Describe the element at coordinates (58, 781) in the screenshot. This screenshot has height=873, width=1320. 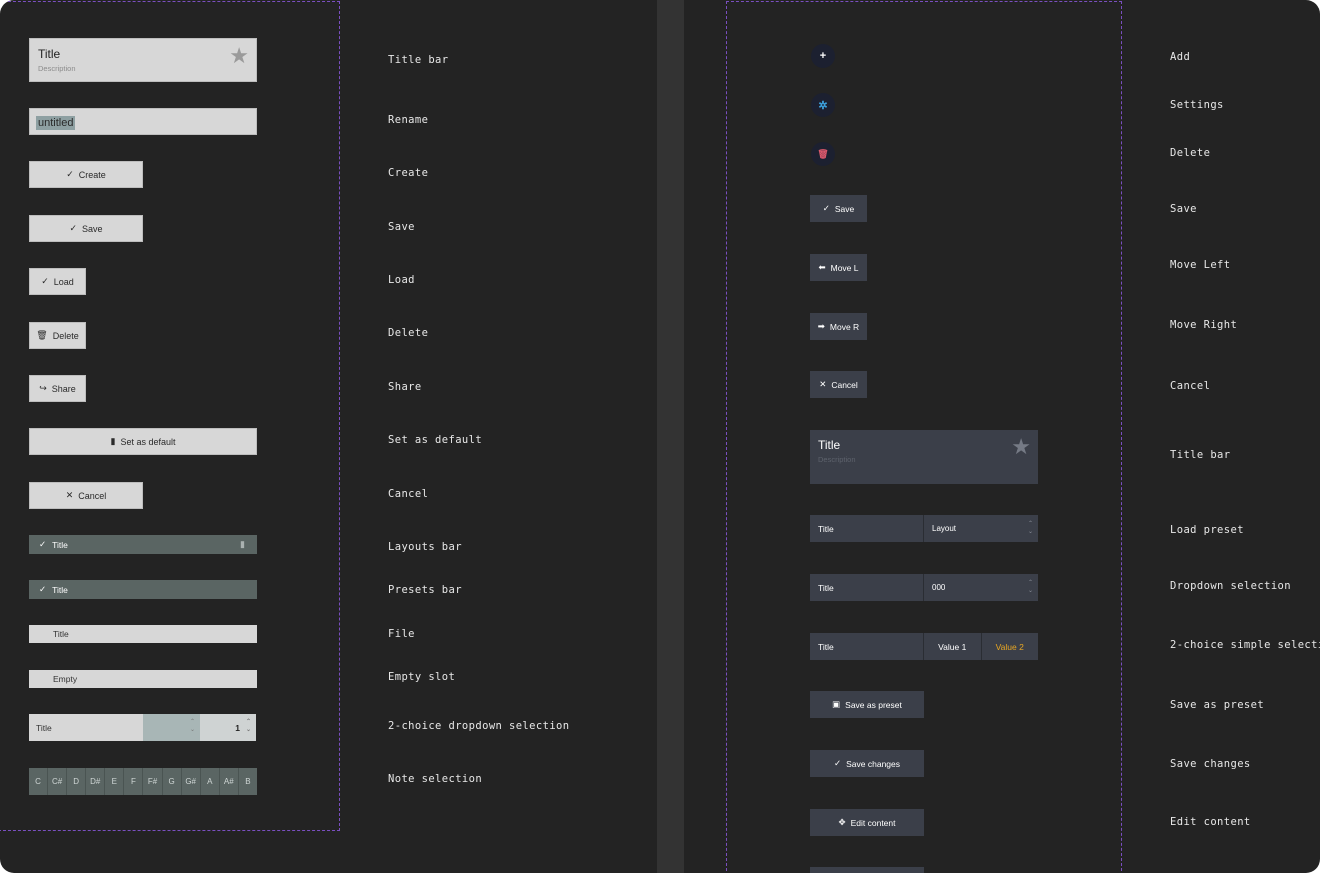
I see `note-key: C#` at that location.